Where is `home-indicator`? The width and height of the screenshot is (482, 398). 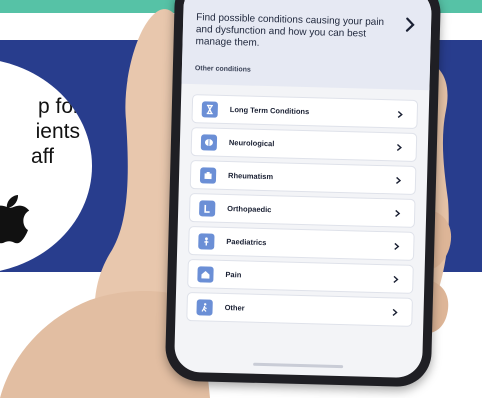 home-indicator is located at coordinates (298, 365).